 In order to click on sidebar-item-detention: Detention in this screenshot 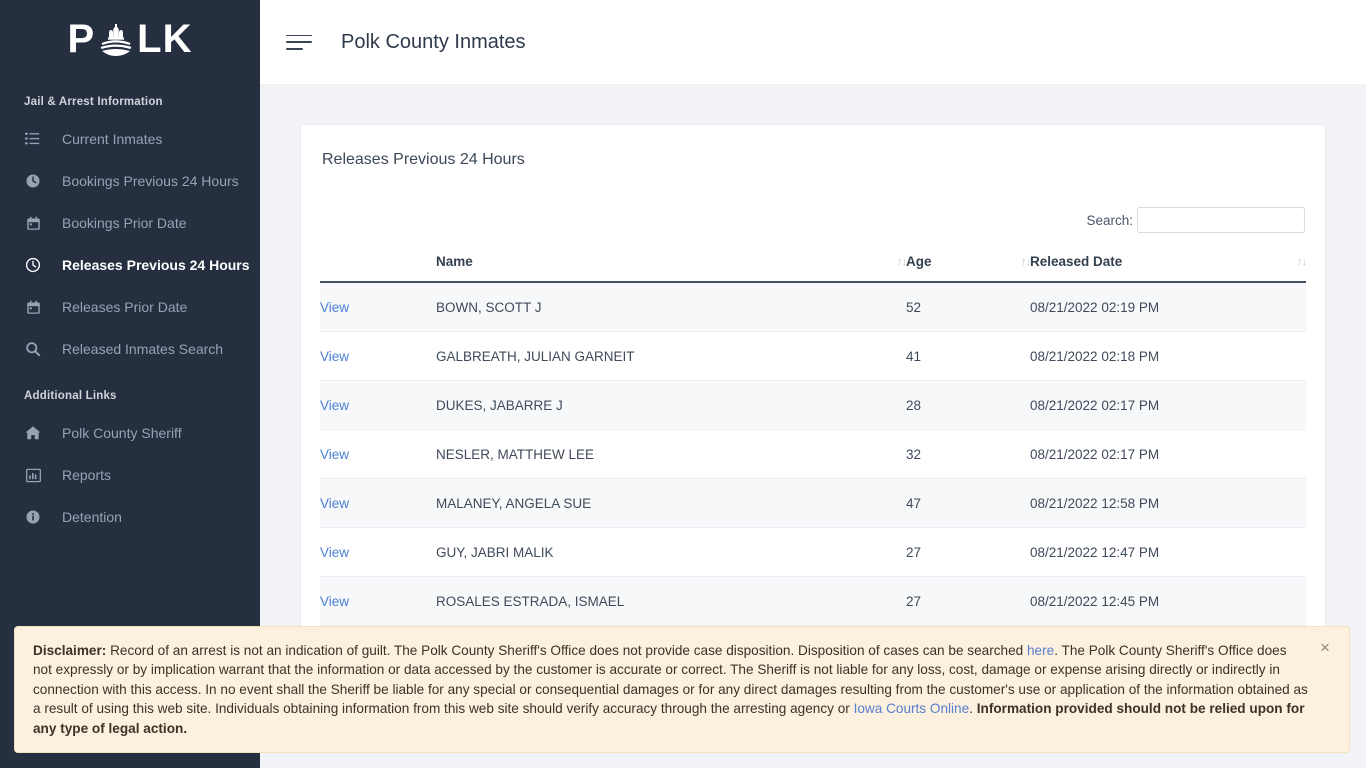, I will do `click(130, 517)`.